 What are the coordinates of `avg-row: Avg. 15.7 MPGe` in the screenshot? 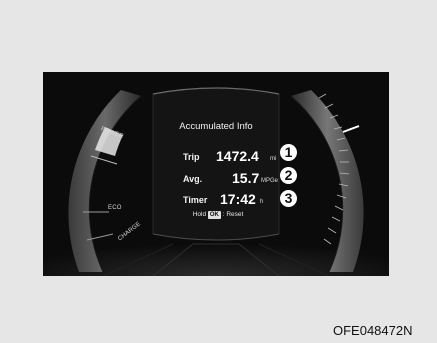 It's located at (231, 177).